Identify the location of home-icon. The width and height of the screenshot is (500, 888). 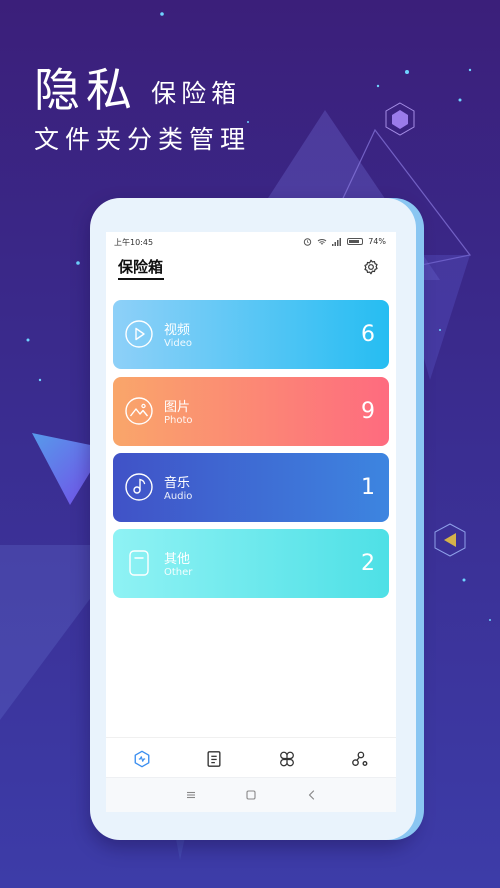
(251, 795).